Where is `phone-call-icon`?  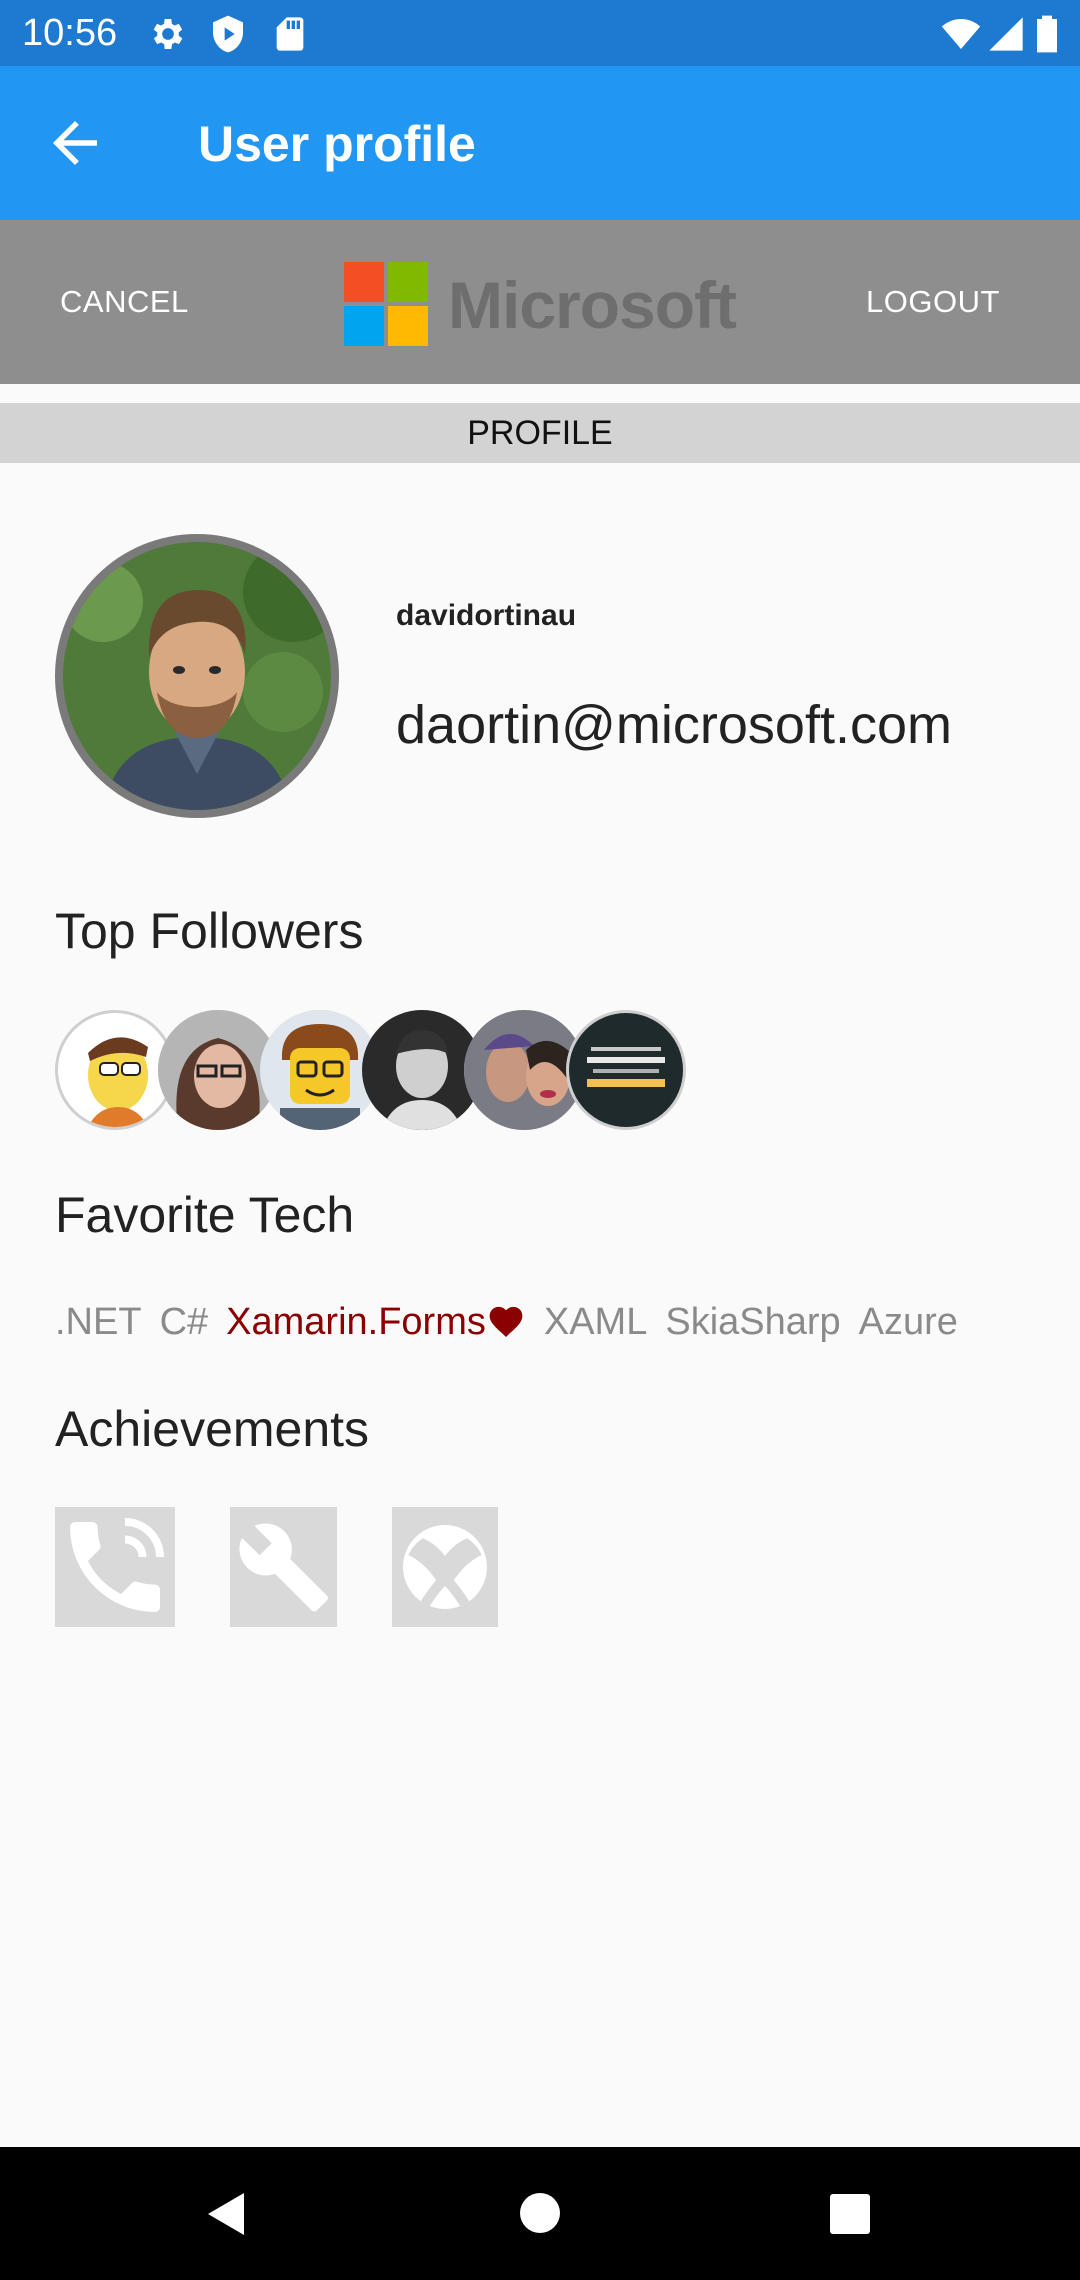 phone-call-icon is located at coordinates (115, 1567).